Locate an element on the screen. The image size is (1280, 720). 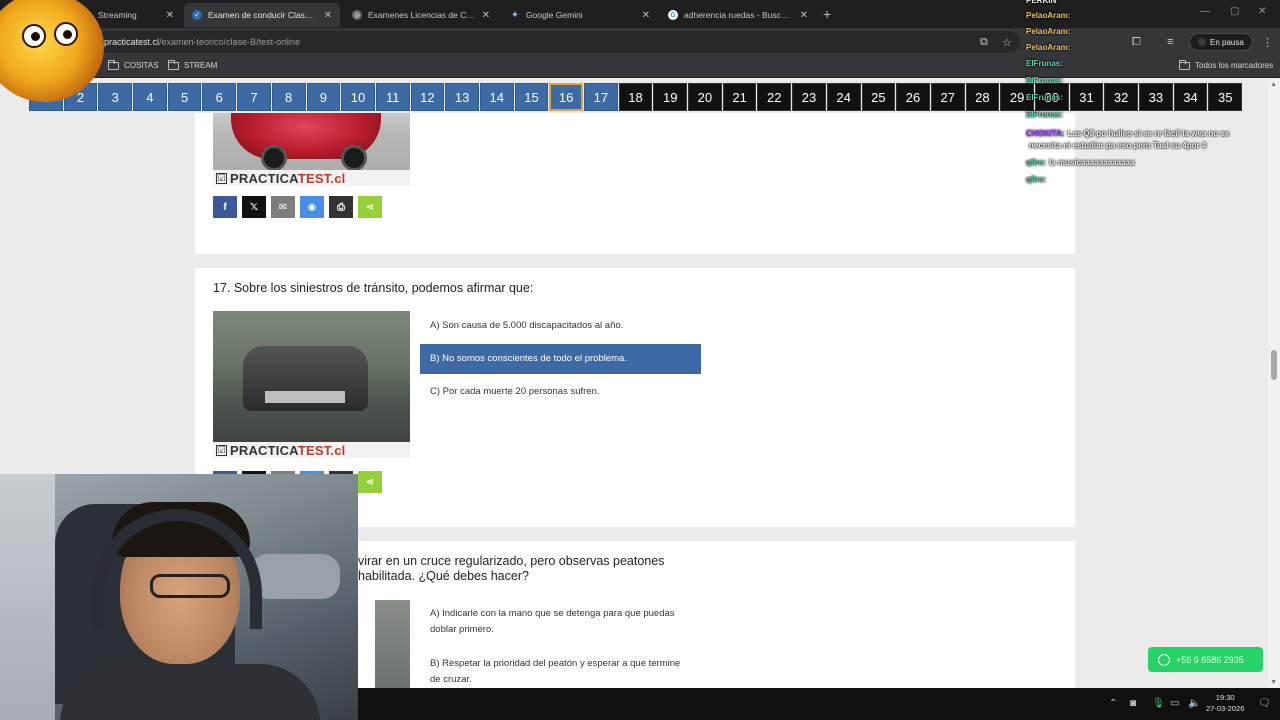
profile-paused-button: En pausa is located at coordinates (1221, 42).